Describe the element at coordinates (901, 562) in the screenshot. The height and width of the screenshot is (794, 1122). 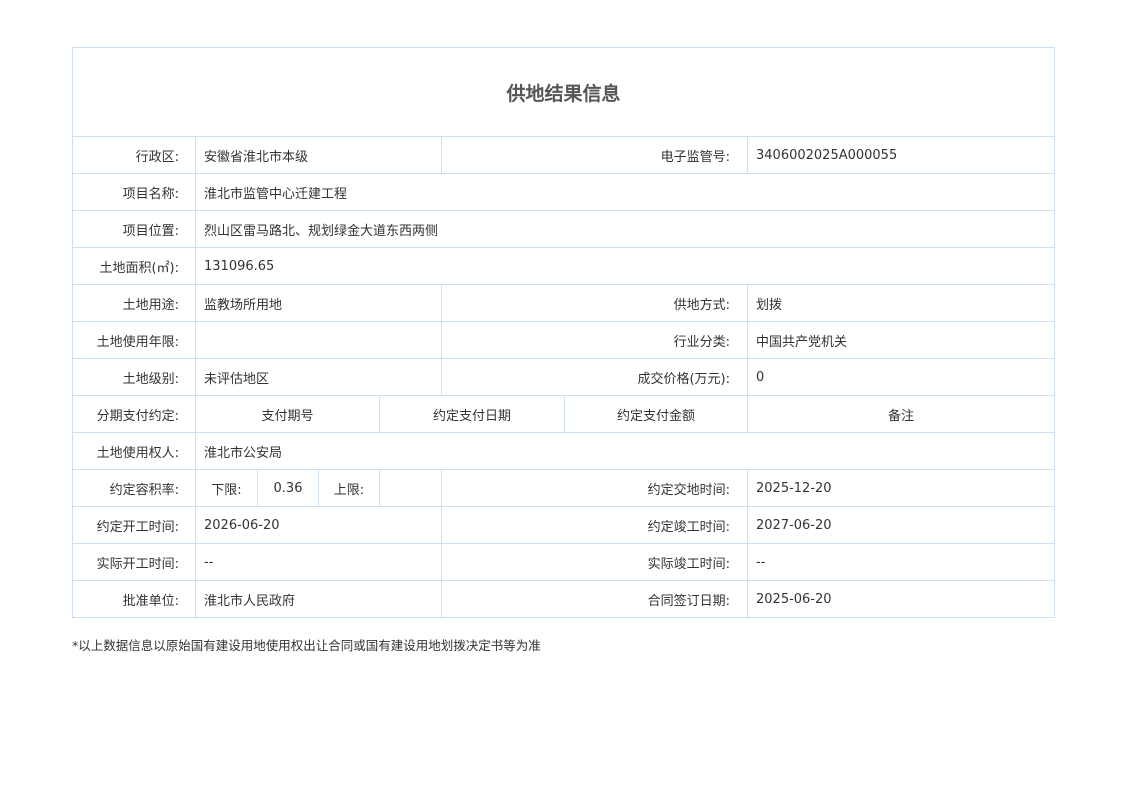
I see `actual-completion-value: --` at that location.